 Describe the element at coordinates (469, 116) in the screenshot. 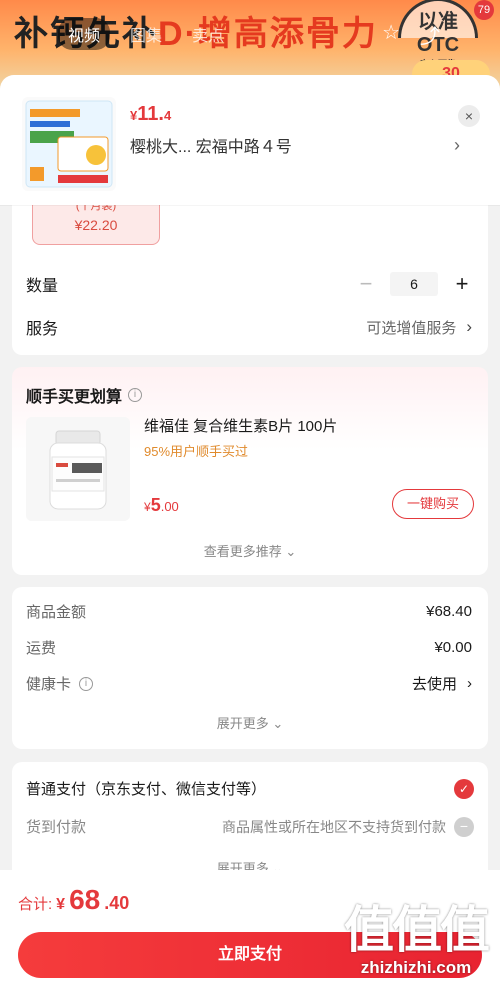

I see `close-button: ×` at that location.